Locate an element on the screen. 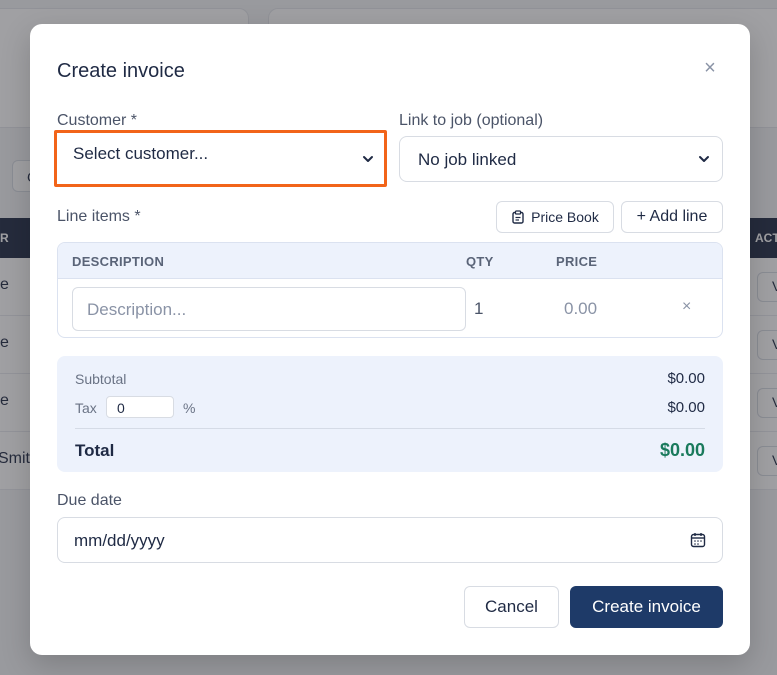 This screenshot has width=777, height=675. due-date-label: Due date is located at coordinates (89, 500).